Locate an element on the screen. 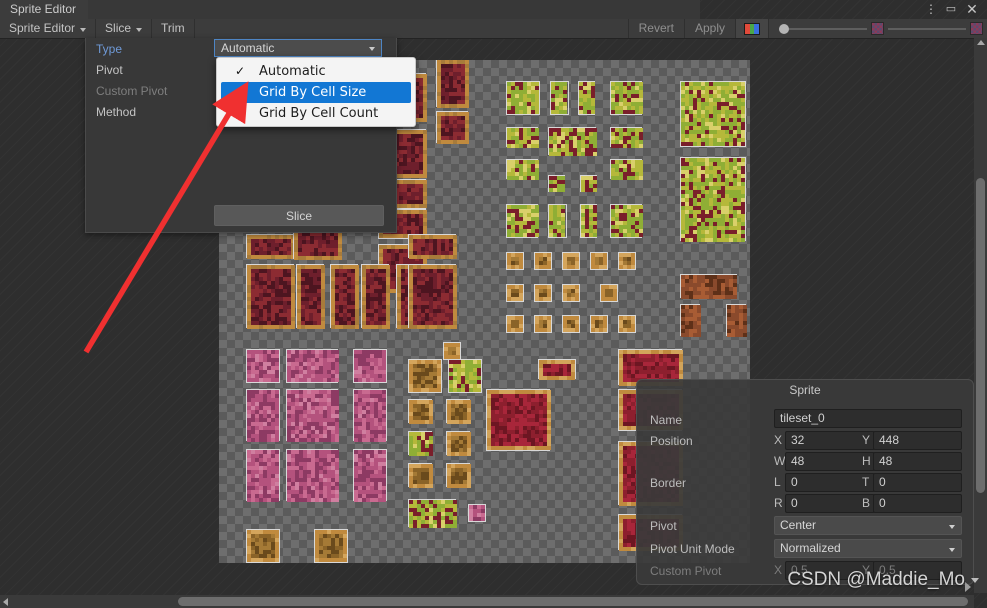 The width and height of the screenshot is (987, 608). vertical-scrollbar-thumb is located at coordinates (980, 335).